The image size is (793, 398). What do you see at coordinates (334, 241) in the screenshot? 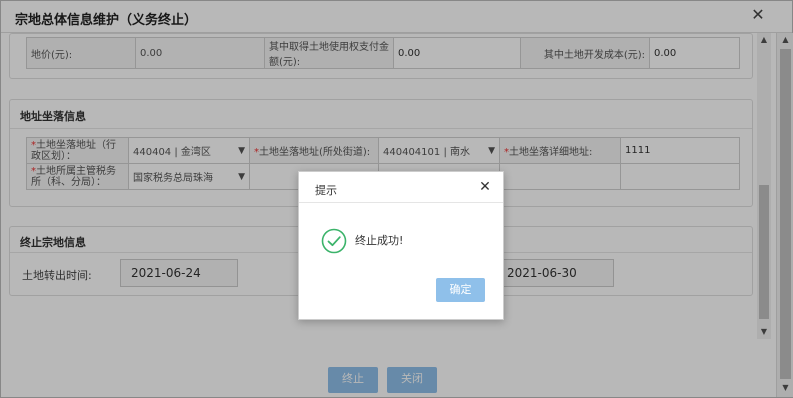
I see `check-circle-icon` at bounding box center [334, 241].